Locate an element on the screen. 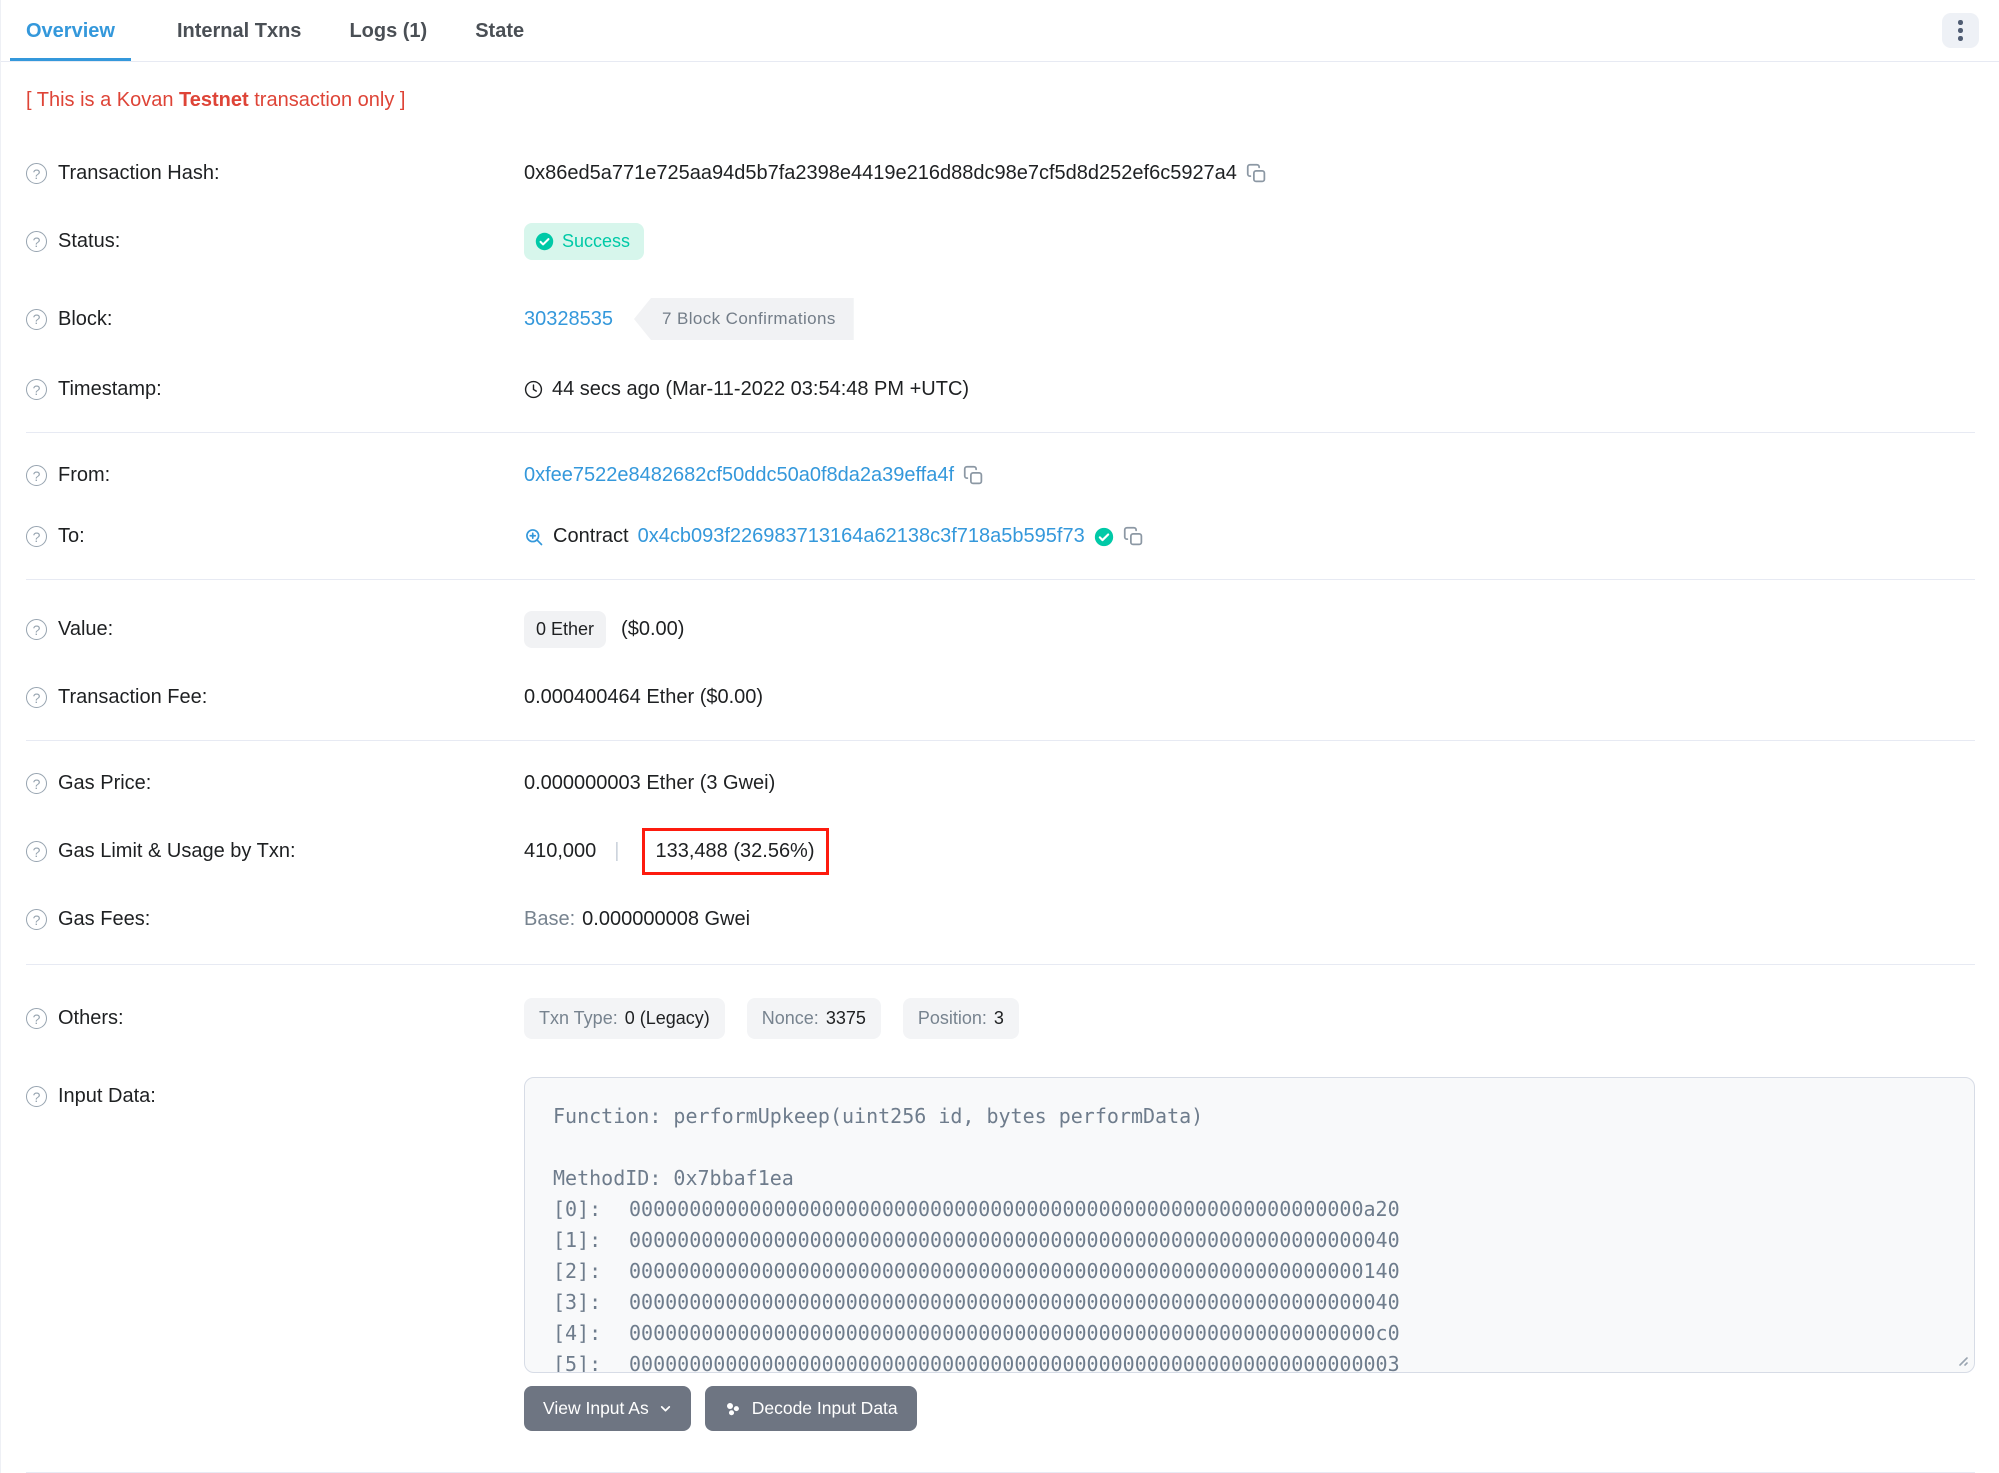 This screenshot has height=1473, width=1999. value-label: Value: is located at coordinates (86, 629).